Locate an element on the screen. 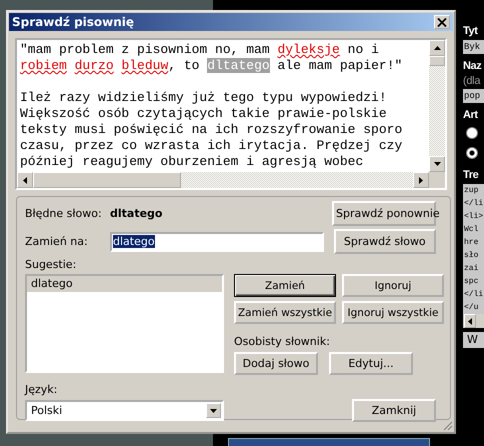 The image size is (484, 446). scroll-right-button is located at coordinates (421, 180).